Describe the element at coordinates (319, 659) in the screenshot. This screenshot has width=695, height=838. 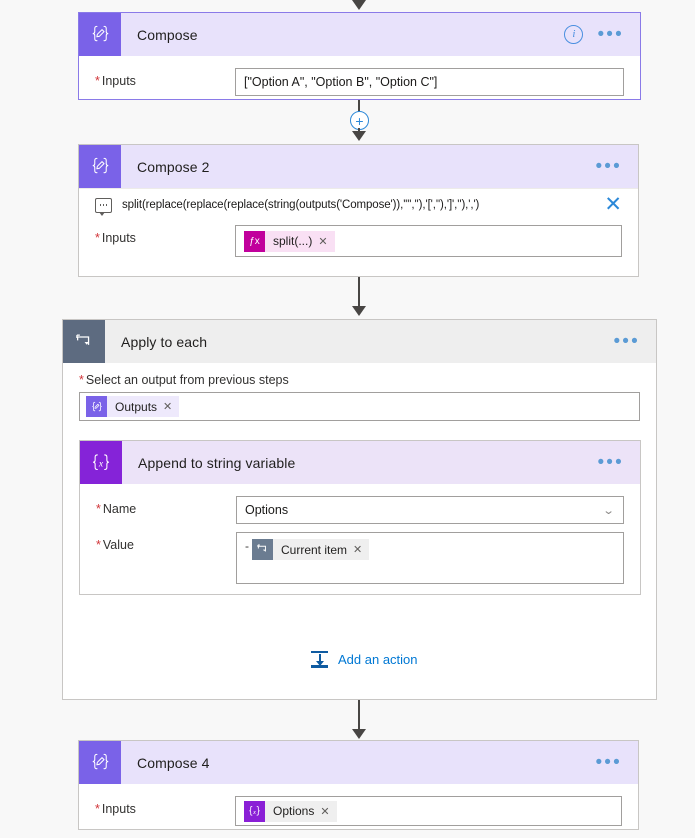
I see `insert-icon` at that location.